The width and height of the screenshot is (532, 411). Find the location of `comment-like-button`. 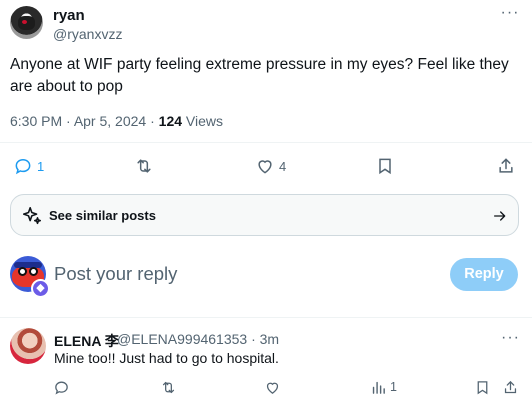

comment-like-button is located at coordinates (272, 387).